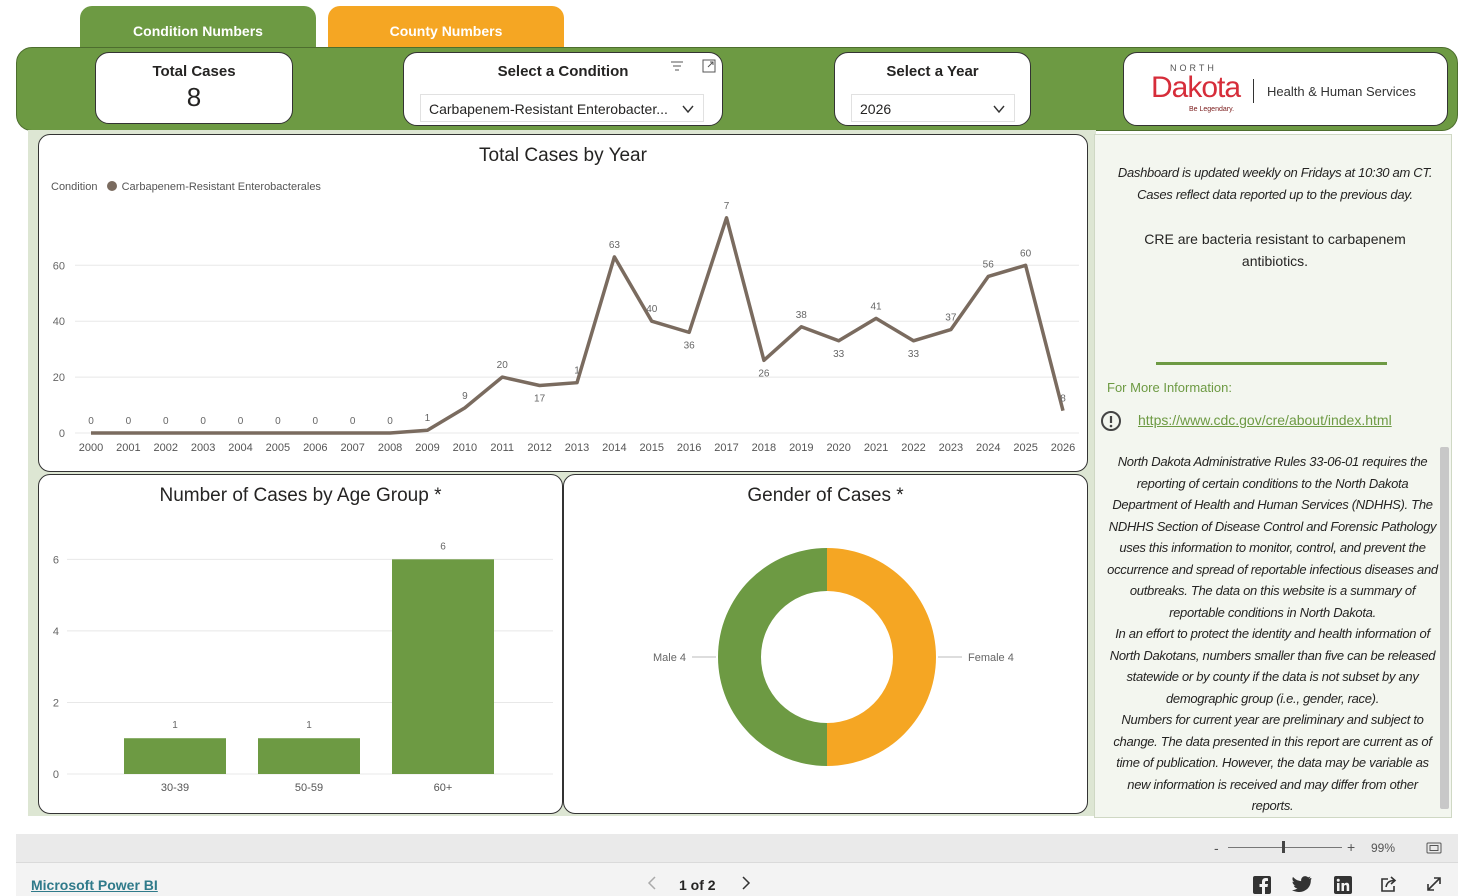 The width and height of the screenshot is (1463, 896). What do you see at coordinates (991, 658) in the screenshot?
I see `slice-label: Female 4` at bounding box center [991, 658].